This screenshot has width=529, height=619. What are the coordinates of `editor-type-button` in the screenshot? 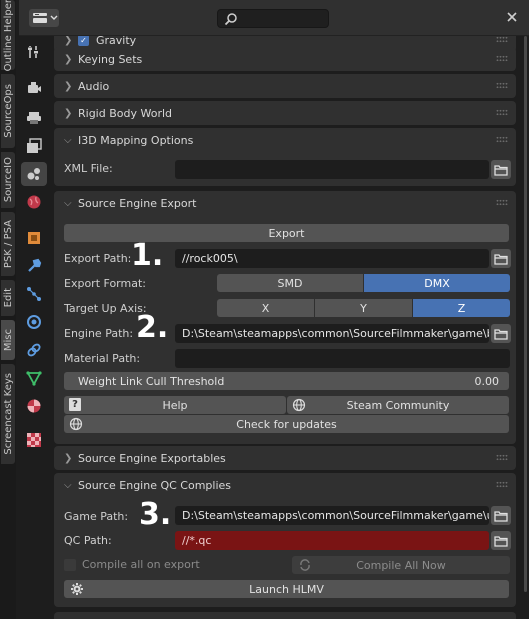 It's located at (44, 18).